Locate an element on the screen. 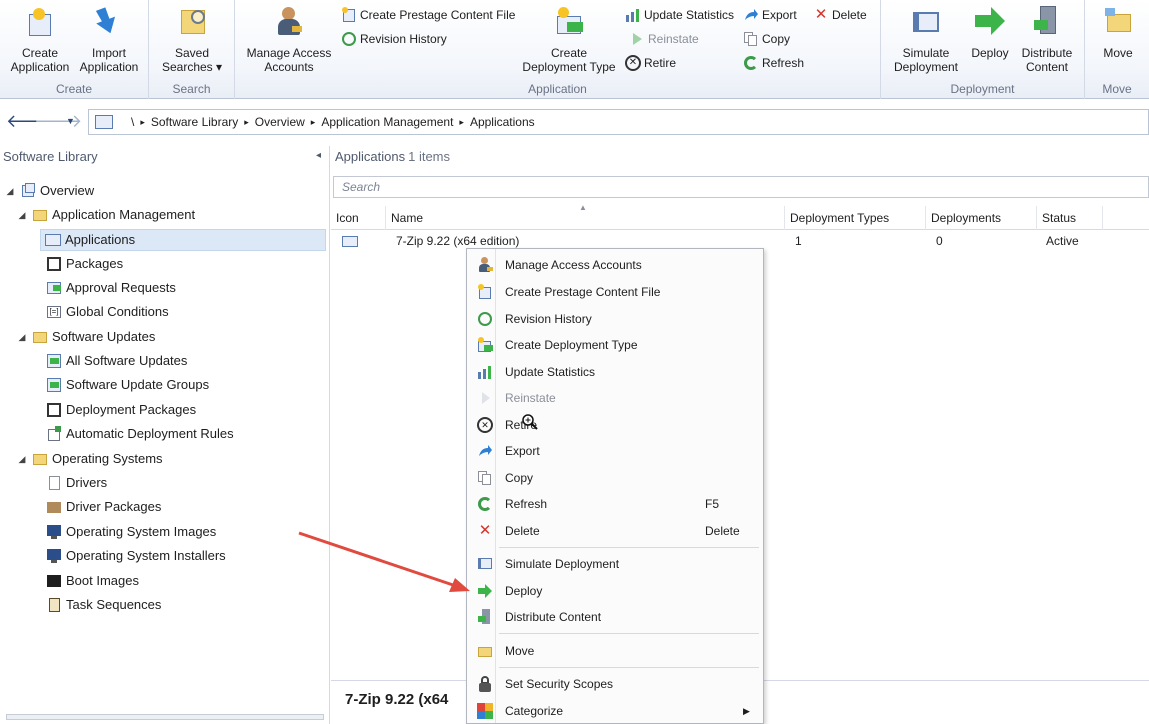  revision-history-button: Revision History is located at coordinates (394, 39).